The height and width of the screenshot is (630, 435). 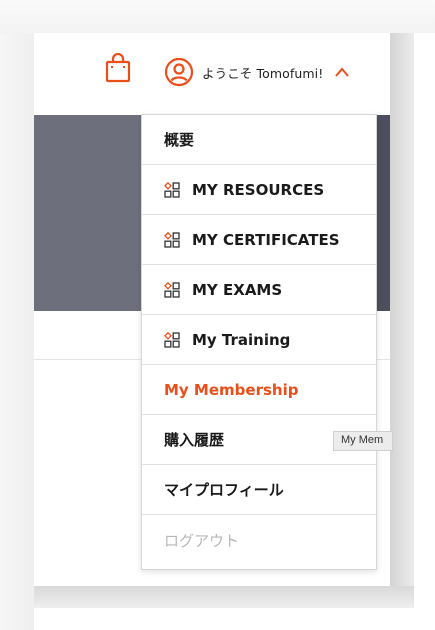 I want to click on menu-item-my-exams: MY EXAMS, so click(x=259, y=290).